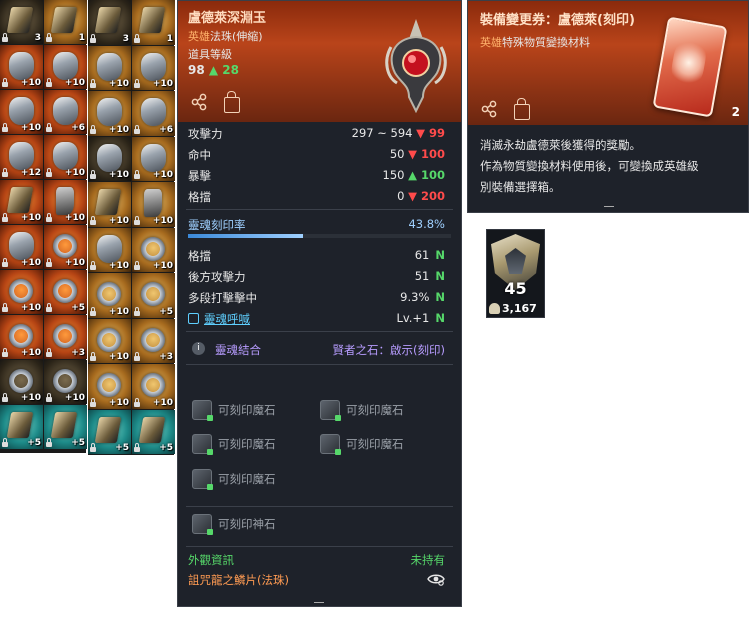 The width and height of the screenshot is (750, 617). I want to click on armor-icon, so click(21, 66).